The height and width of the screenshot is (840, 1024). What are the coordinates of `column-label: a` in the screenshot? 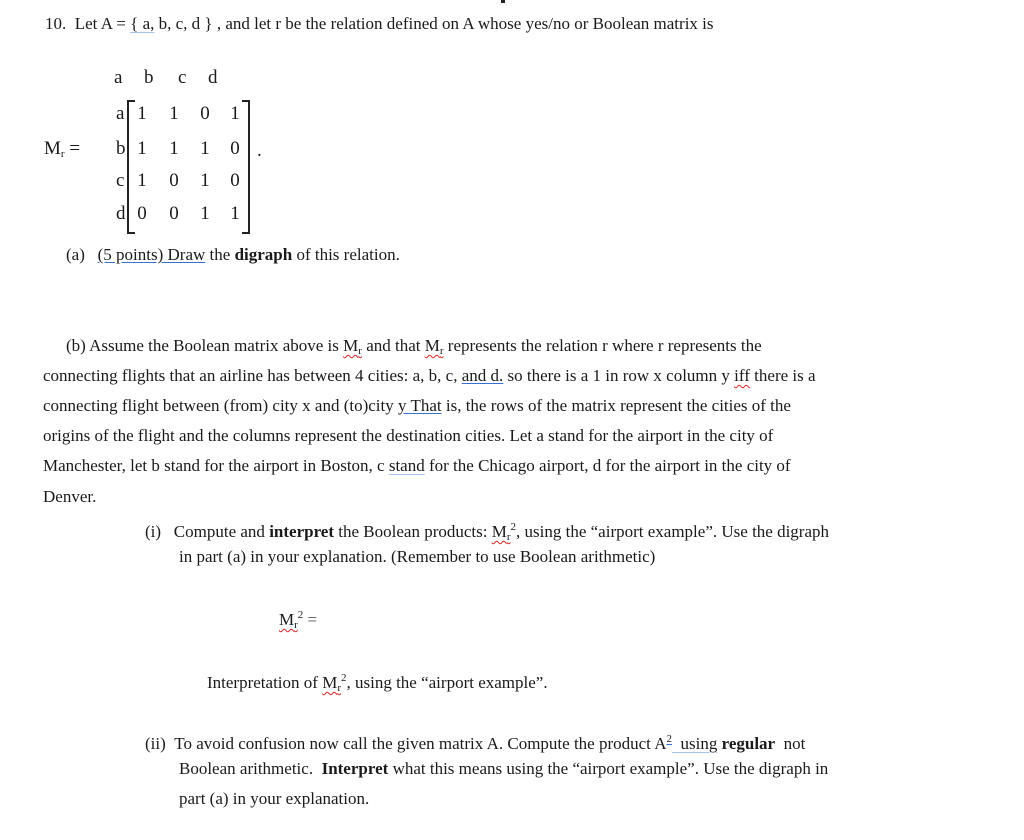 It's located at (118, 77).